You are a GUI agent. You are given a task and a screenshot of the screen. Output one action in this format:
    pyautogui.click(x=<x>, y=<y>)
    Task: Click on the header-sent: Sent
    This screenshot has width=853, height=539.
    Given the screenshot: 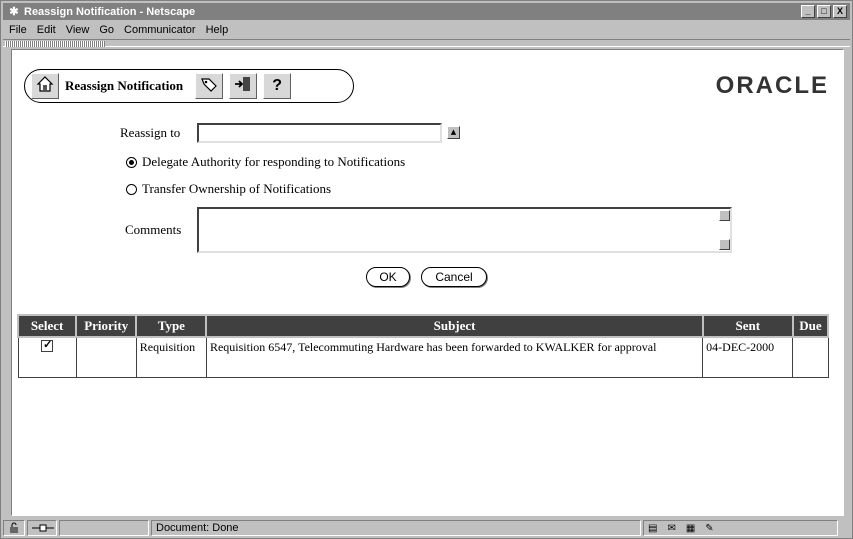 What is the action you would take?
    pyautogui.click(x=747, y=326)
    